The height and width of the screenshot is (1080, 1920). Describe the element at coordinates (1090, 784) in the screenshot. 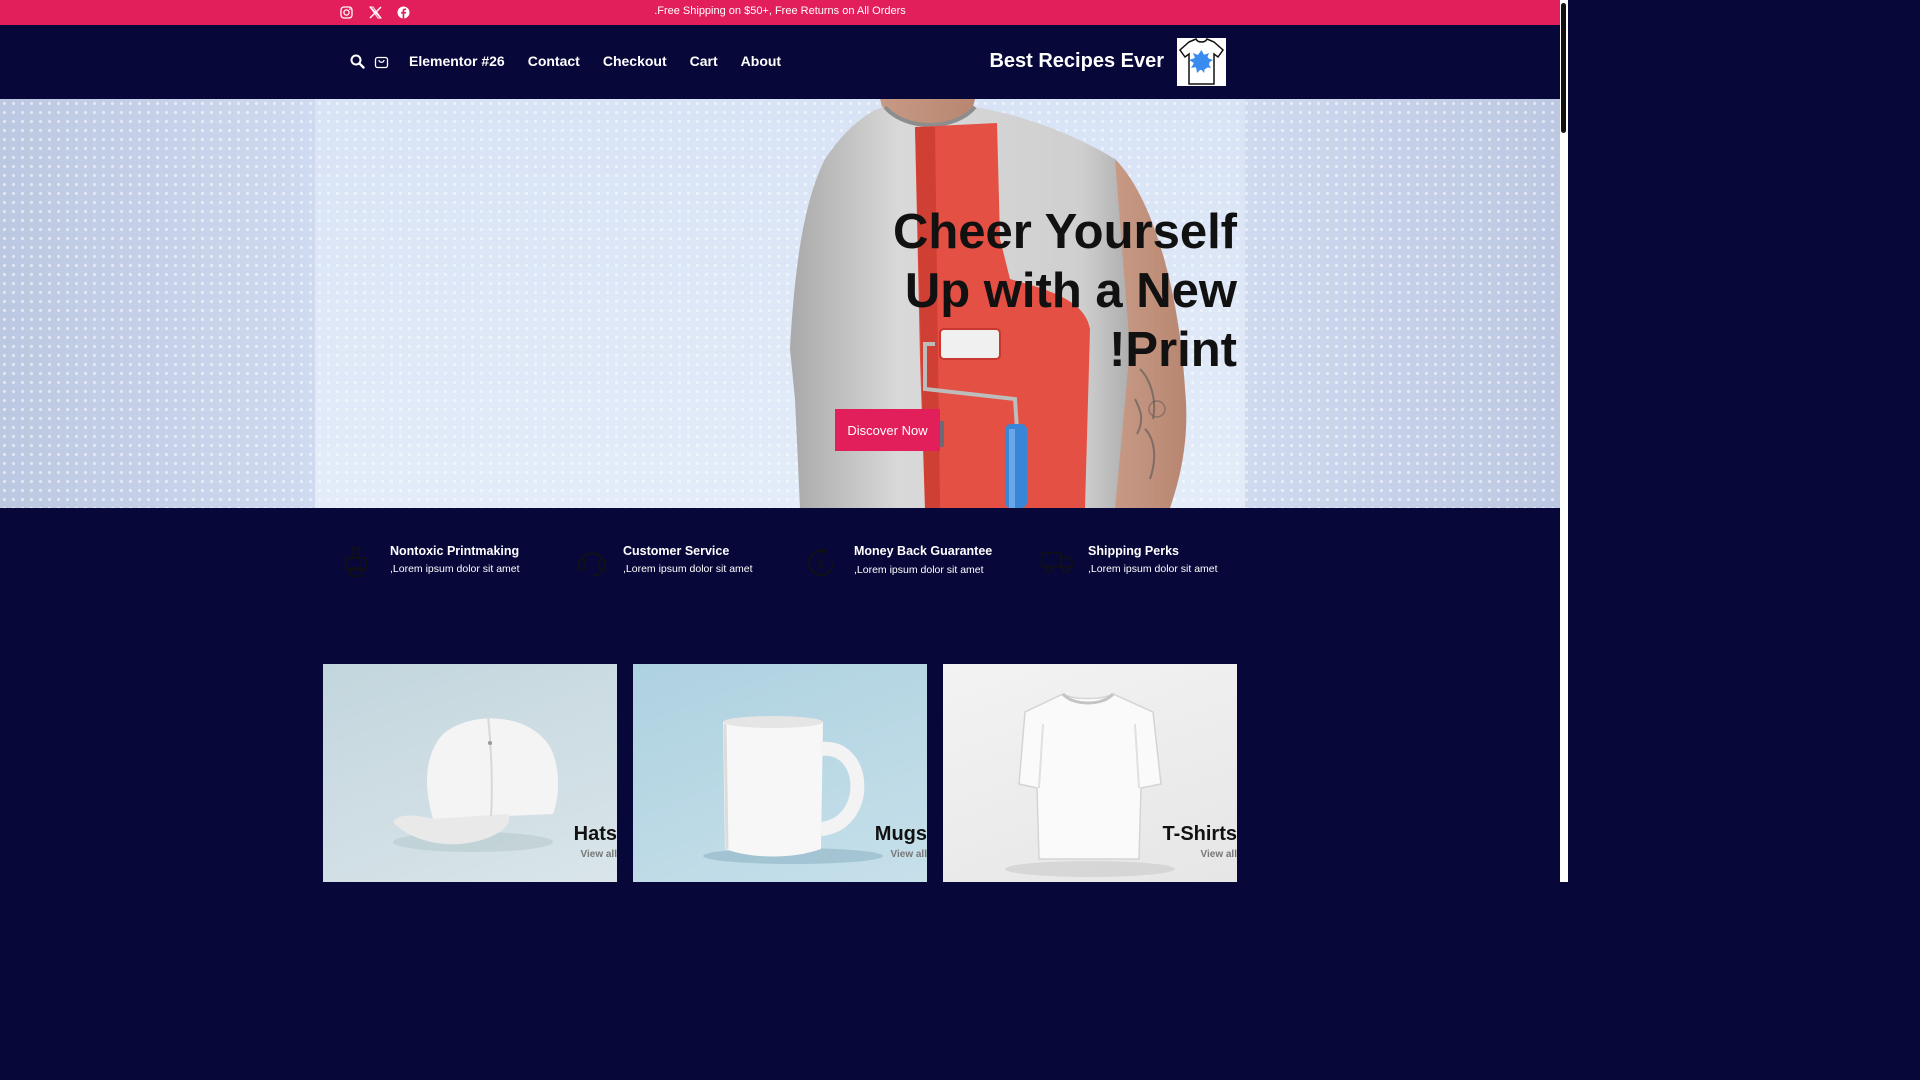

I see `t-shirt-image` at that location.